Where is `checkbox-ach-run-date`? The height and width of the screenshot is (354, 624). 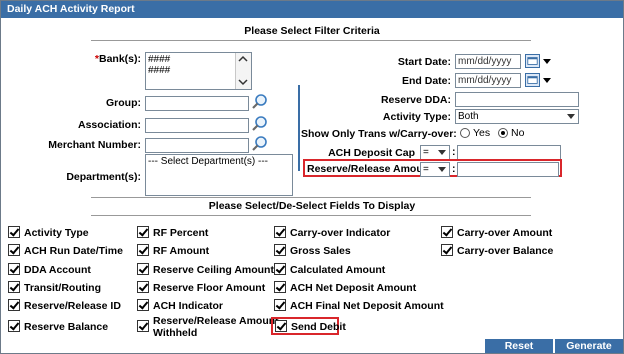
checkbox-ach-run-date is located at coordinates (14, 250).